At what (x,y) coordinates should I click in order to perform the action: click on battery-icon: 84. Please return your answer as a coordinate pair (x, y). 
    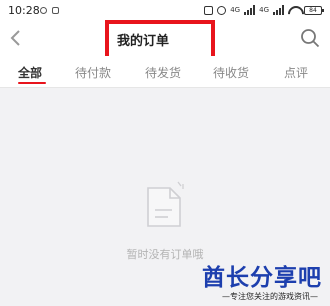
    Looking at the image, I should click on (314, 10).